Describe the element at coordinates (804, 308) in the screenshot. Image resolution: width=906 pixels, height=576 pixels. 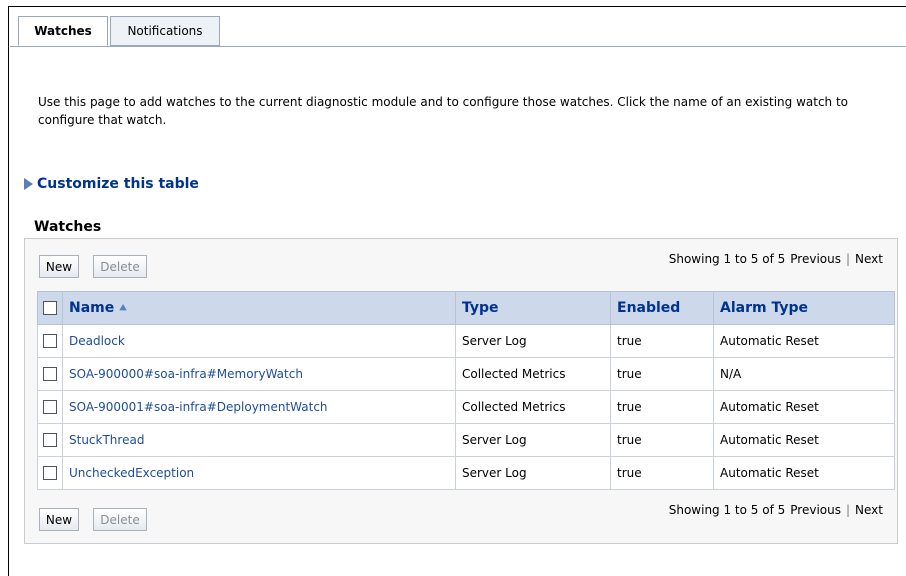
I see `column-header-alarm-type: Alarm Type` at that location.